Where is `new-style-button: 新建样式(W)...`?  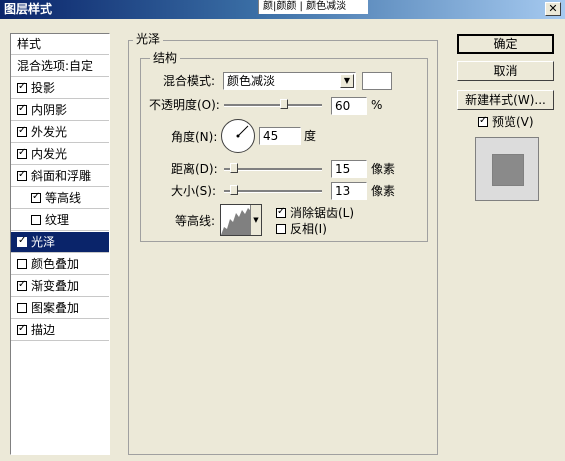 new-style-button: 新建样式(W)... is located at coordinates (505, 100).